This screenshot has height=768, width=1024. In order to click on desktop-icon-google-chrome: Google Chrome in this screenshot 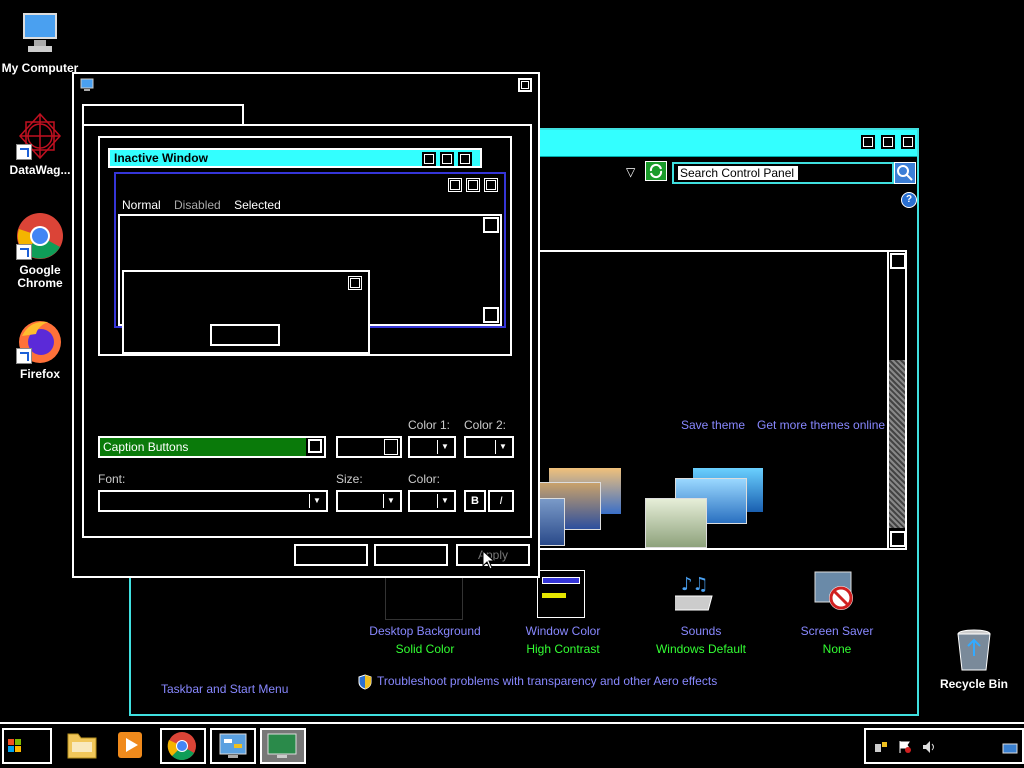, I will do `click(40, 251)`.